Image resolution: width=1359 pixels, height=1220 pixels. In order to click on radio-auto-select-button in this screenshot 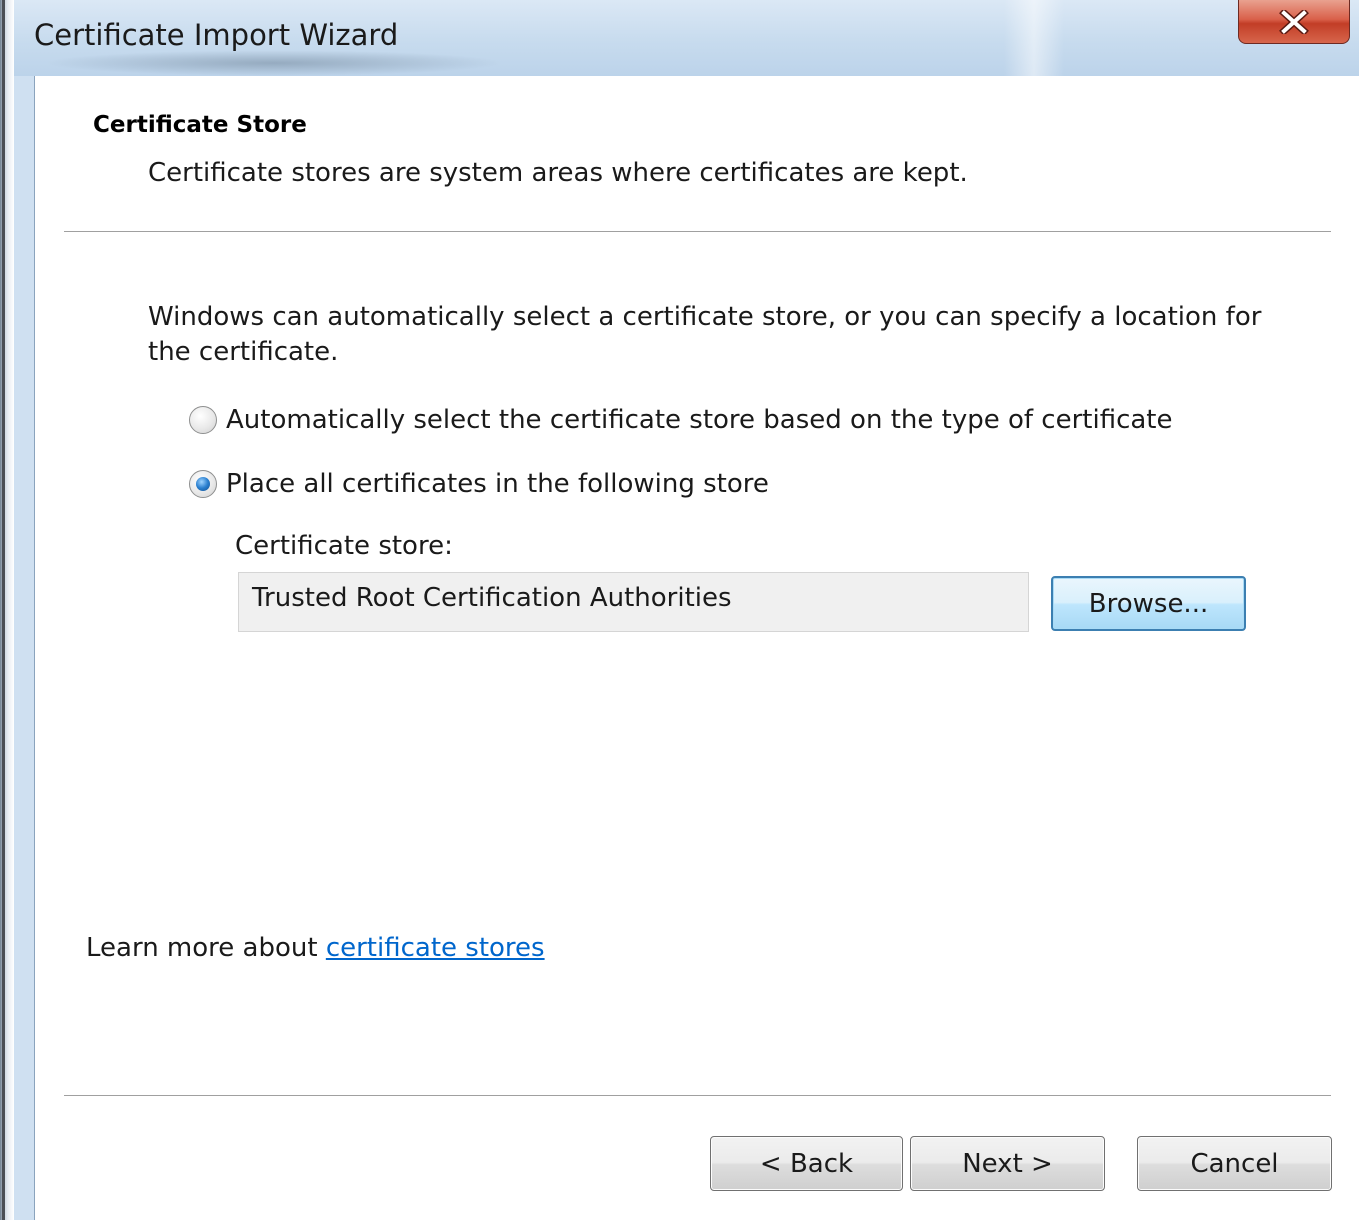, I will do `click(203, 420)`.